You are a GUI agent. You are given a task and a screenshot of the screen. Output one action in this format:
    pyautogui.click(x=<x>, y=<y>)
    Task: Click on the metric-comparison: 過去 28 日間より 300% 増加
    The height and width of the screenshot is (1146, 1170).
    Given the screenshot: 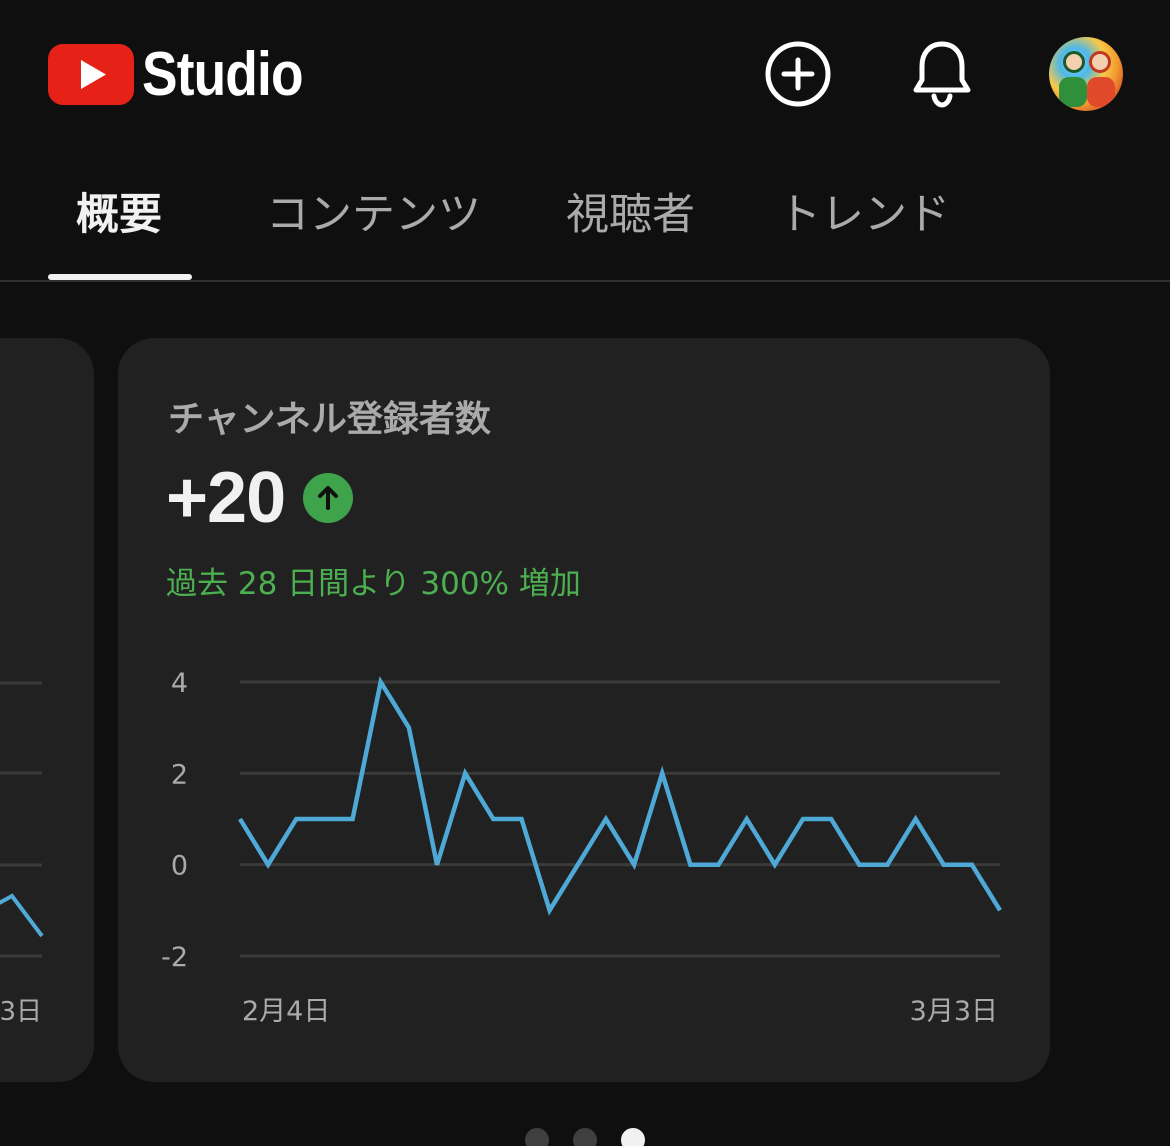 What is the action you would take?
    pyautogui.click(x=373, y=584)
    